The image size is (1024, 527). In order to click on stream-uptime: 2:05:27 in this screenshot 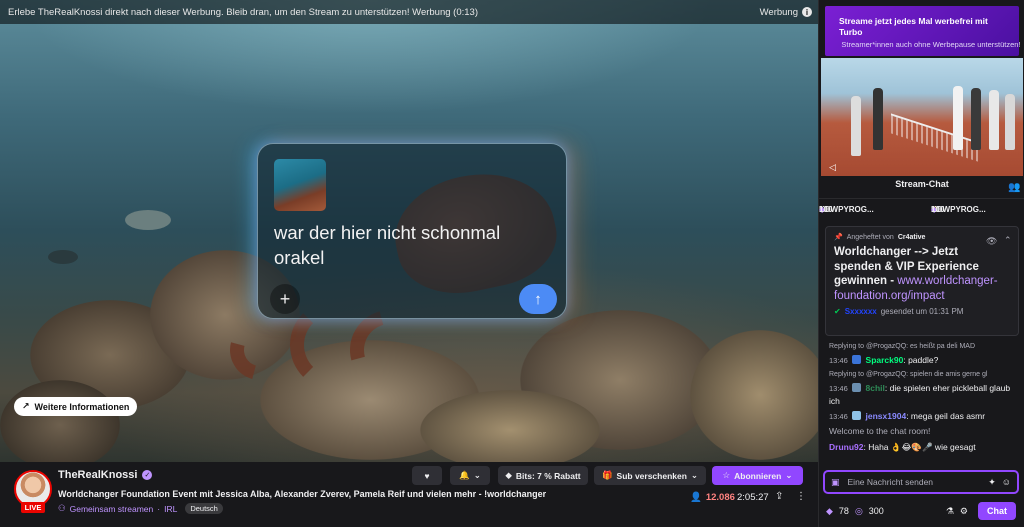, I will do `click(753, 497)`.